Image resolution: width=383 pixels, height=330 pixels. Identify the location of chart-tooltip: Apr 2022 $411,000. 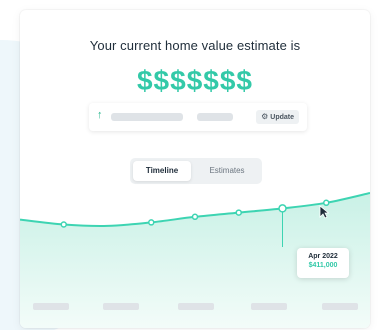
(323, 263).